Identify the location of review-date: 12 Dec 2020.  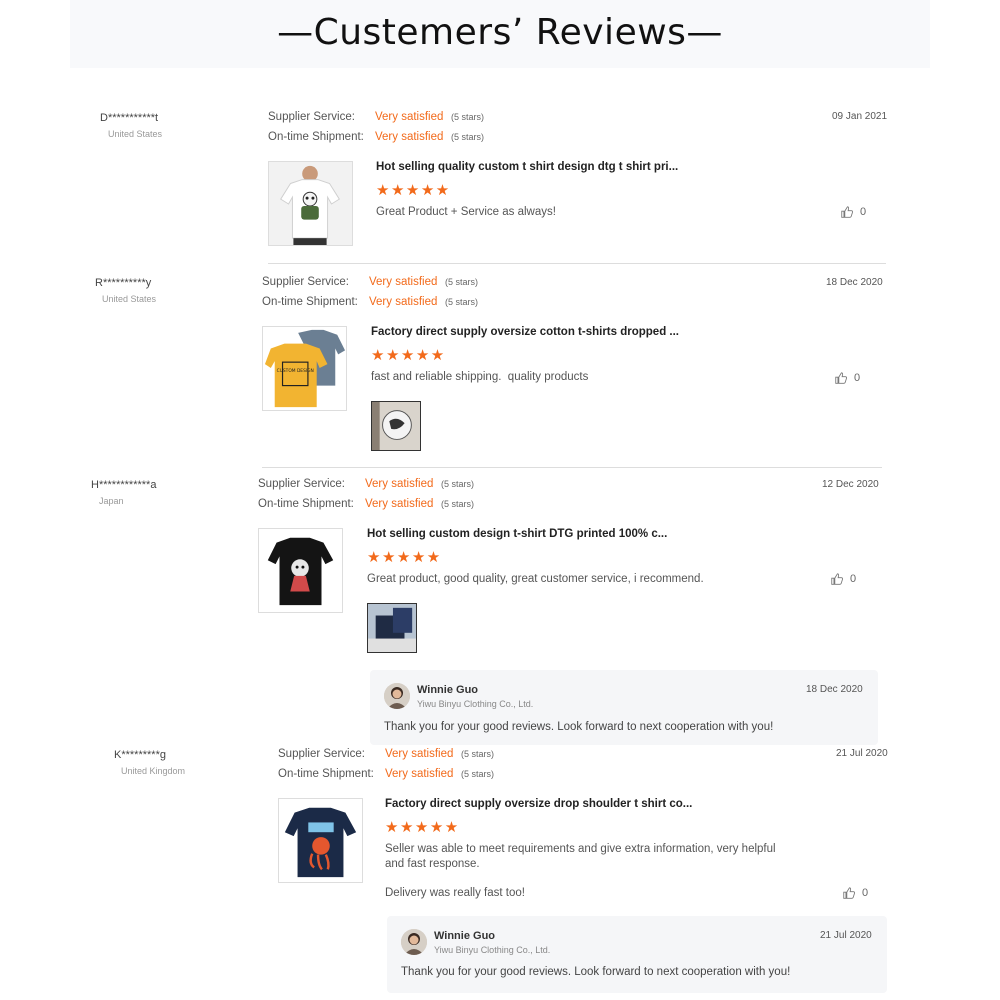
(850, 484).